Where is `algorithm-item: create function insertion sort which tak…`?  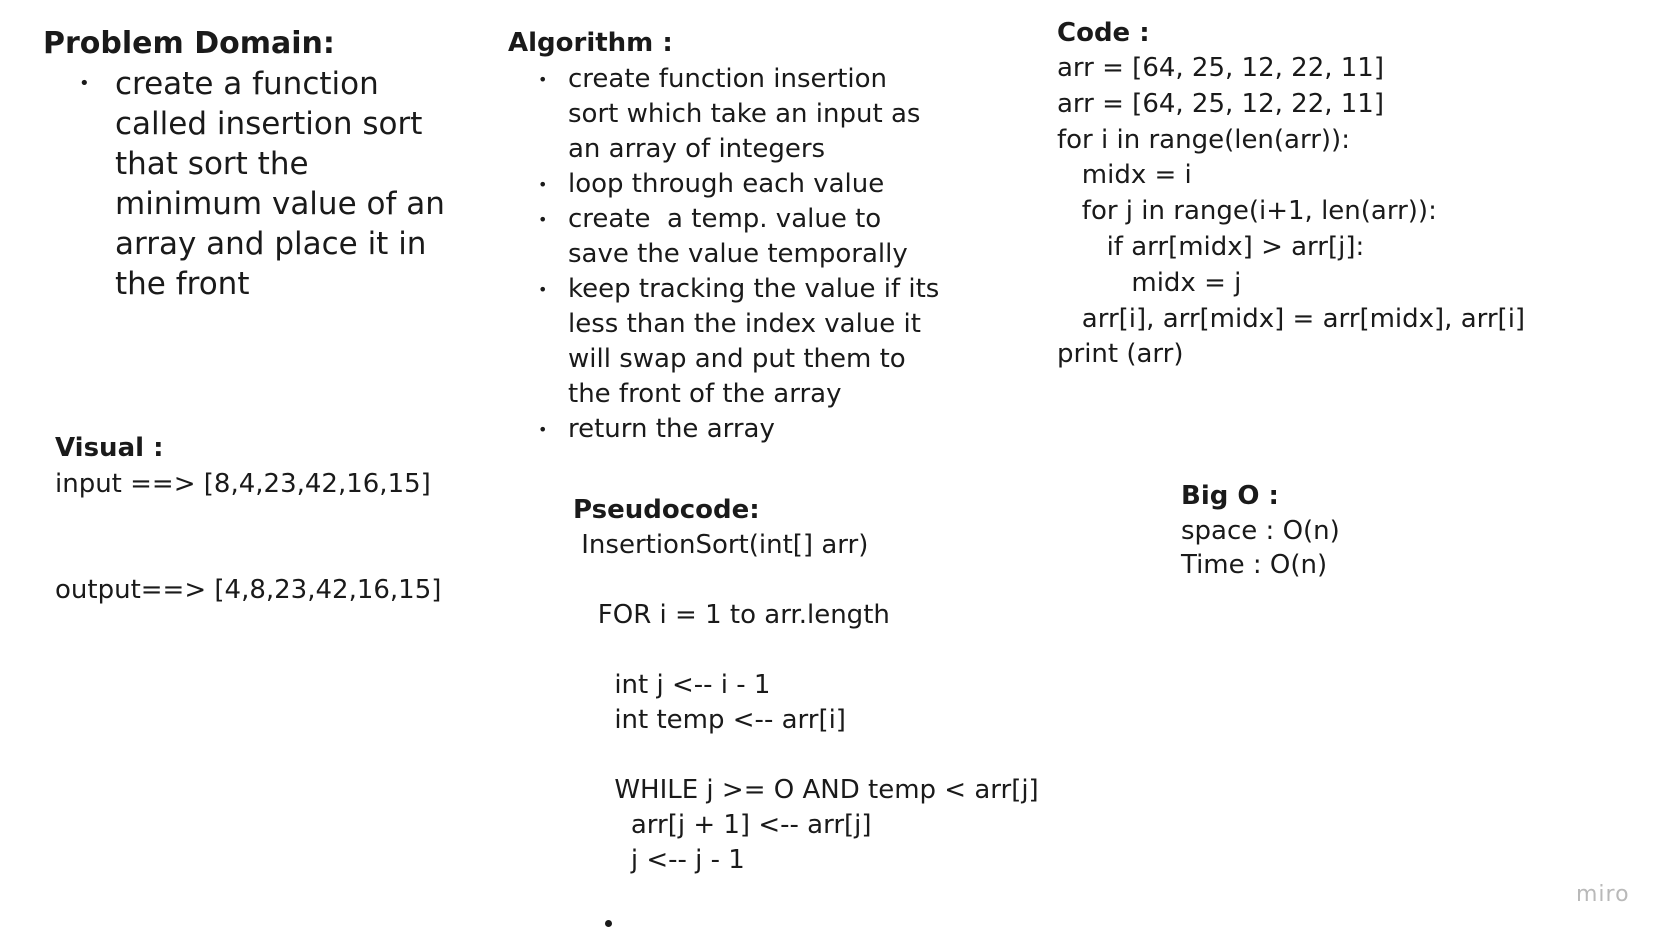
algorithm-item: create function insertion sort which tak… is located at coordinates (758, 114).